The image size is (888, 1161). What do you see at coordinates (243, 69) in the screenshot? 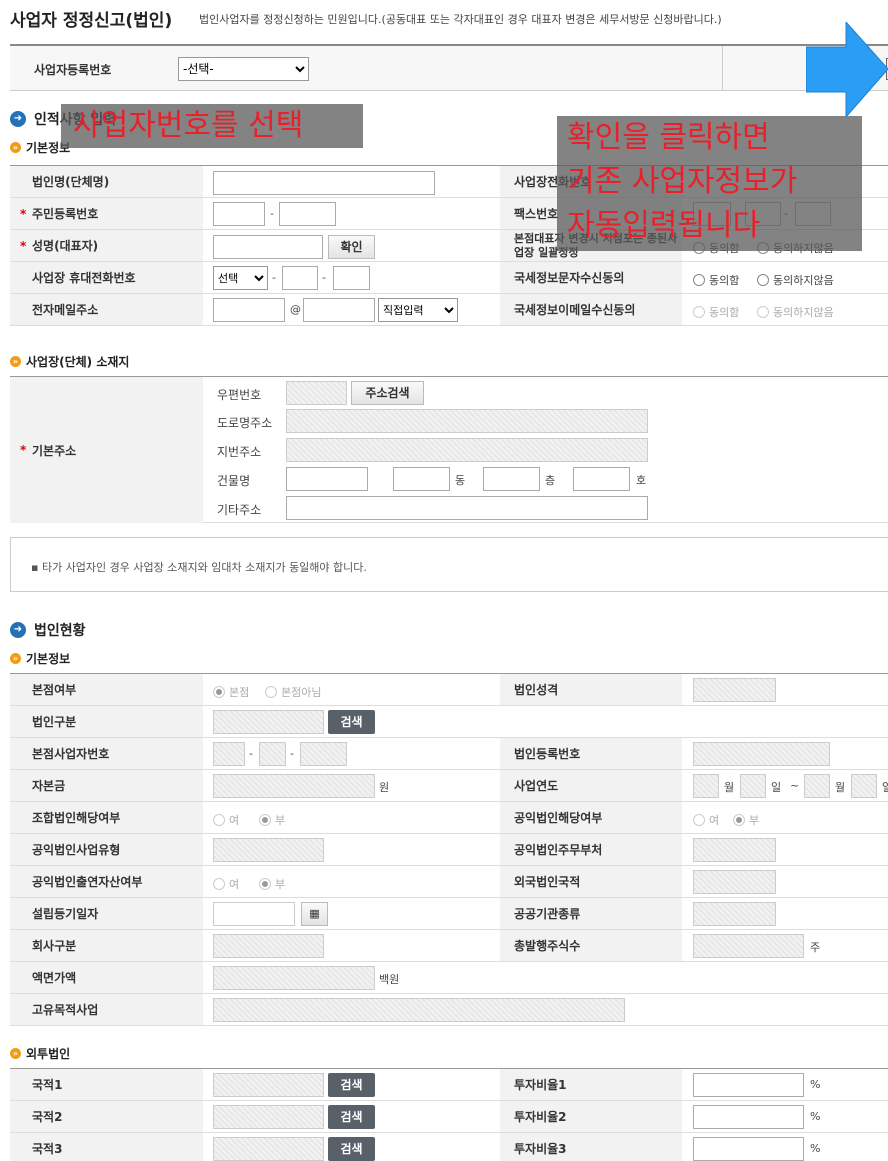
I see `business-number-select: -선택-` at bounding box center [243, 69].